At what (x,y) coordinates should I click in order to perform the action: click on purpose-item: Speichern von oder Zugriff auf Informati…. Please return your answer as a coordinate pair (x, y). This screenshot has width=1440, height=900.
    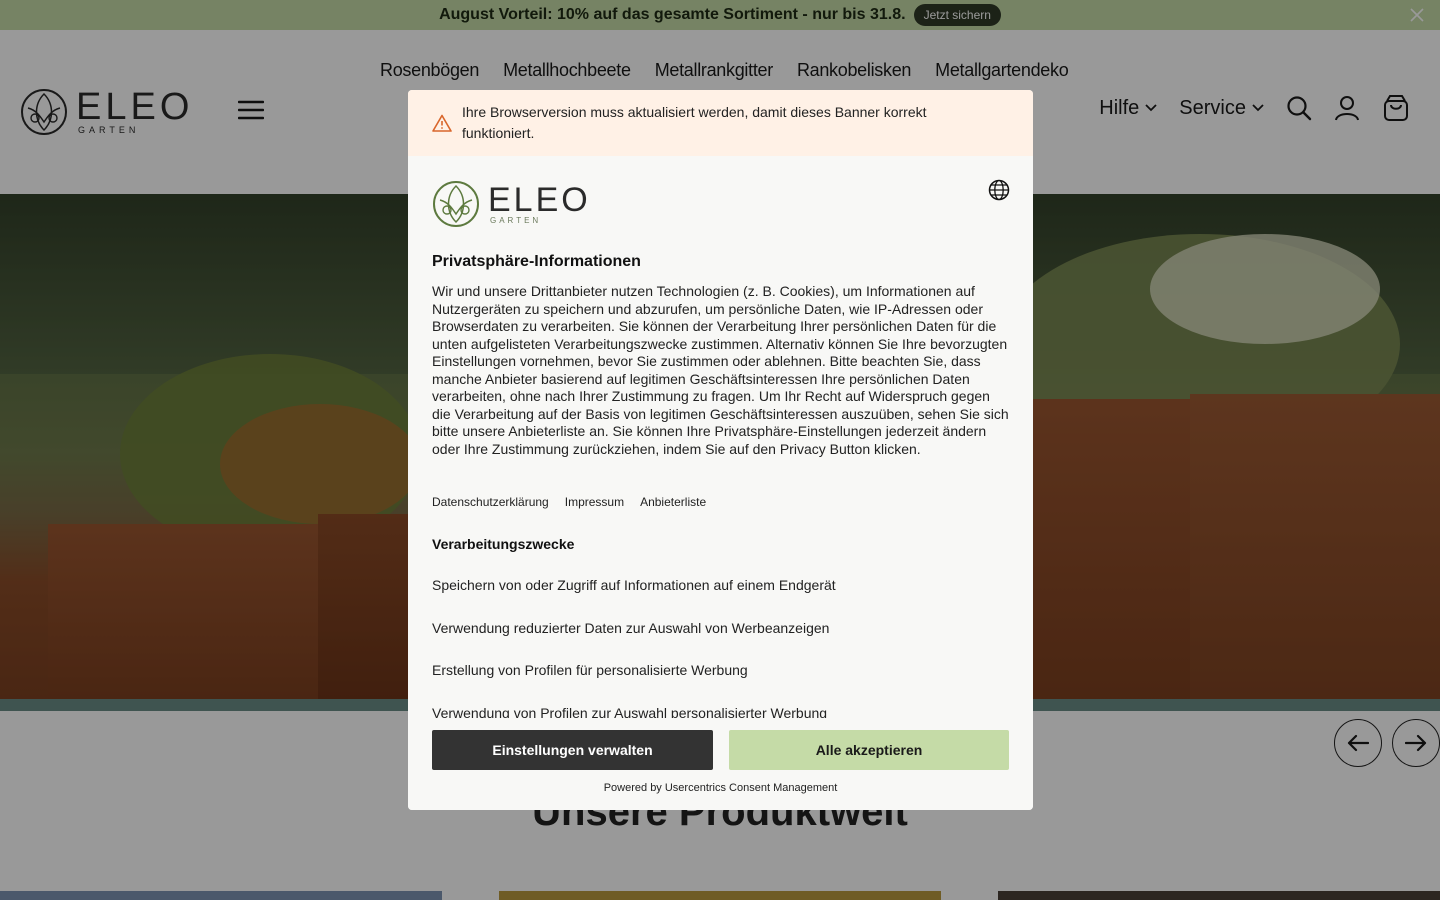
    Looking at the image, I should click on (634, 585).